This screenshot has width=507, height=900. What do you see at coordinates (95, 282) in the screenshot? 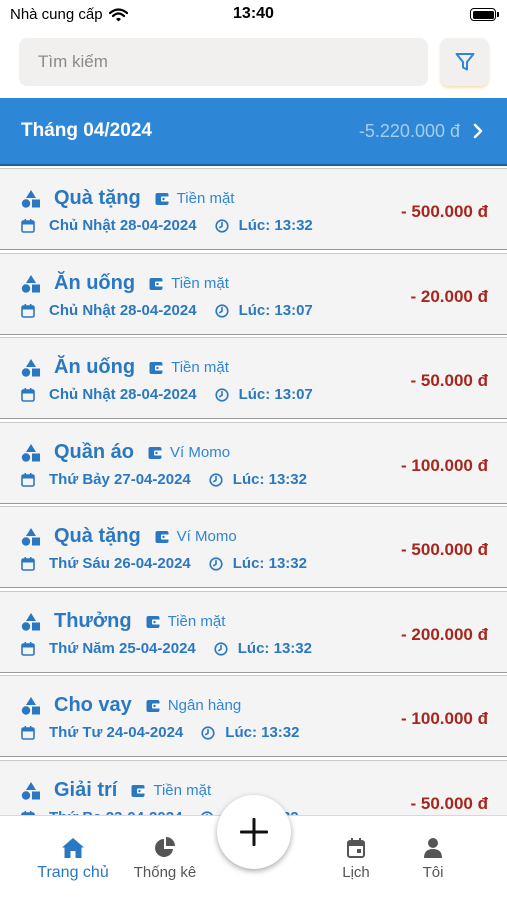
I see `category-name: Ăn uống` at bounding box center [95, 282].